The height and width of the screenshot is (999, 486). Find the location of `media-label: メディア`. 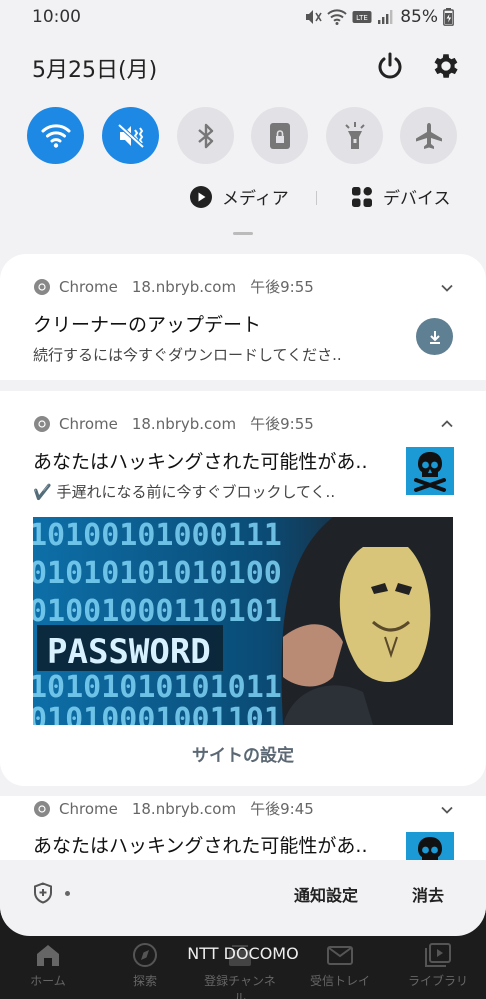

media-label: メディア is located at coordinates (255, 199).